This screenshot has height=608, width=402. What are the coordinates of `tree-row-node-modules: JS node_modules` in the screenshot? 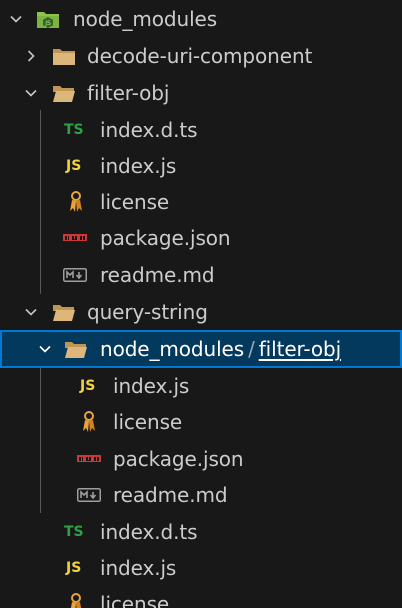 It's located at (201, 19).